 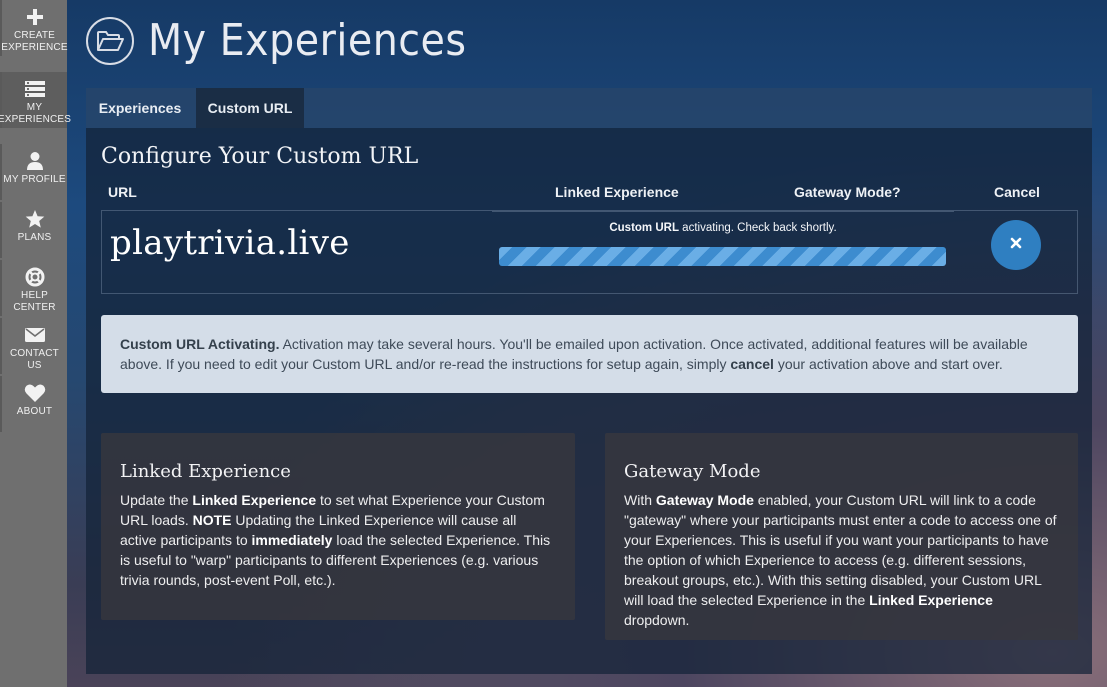 I want to click on tab-experiences: Experiences, so click(x=140, y=108).